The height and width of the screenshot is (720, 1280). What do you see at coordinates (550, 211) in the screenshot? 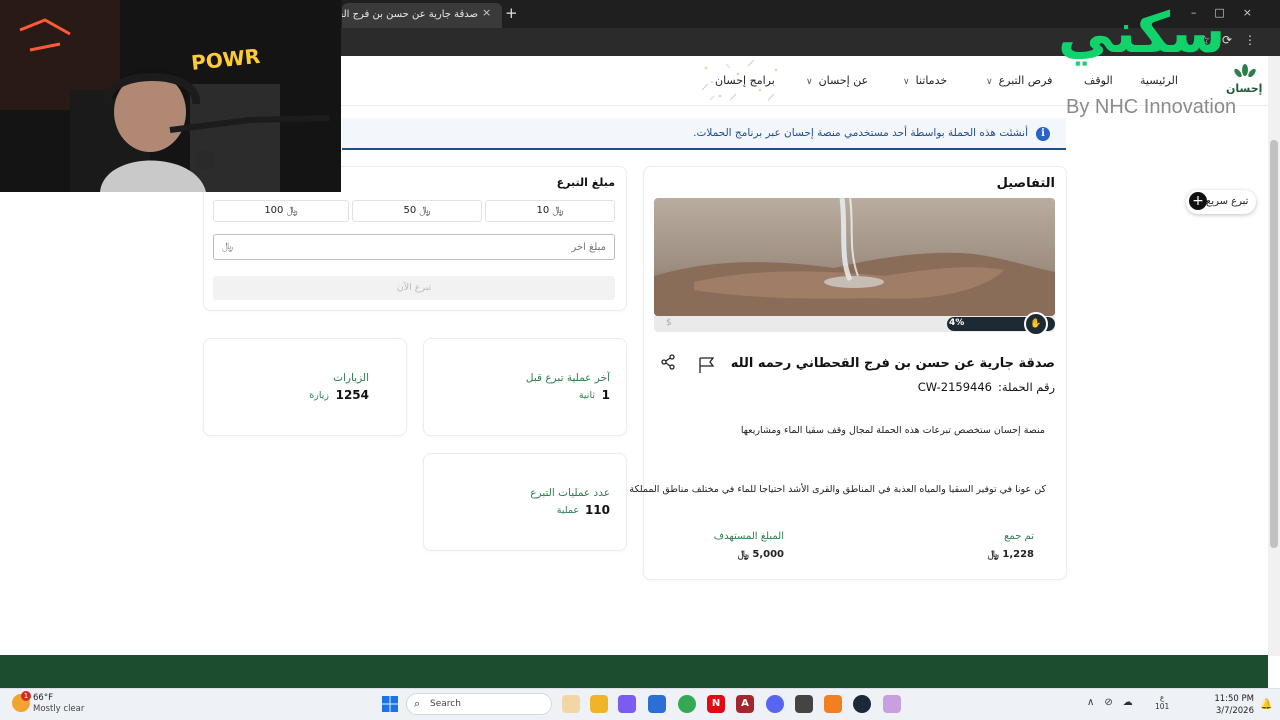
I see `amount-button-10: 10 ﷼` at bounding box center [550, 211].